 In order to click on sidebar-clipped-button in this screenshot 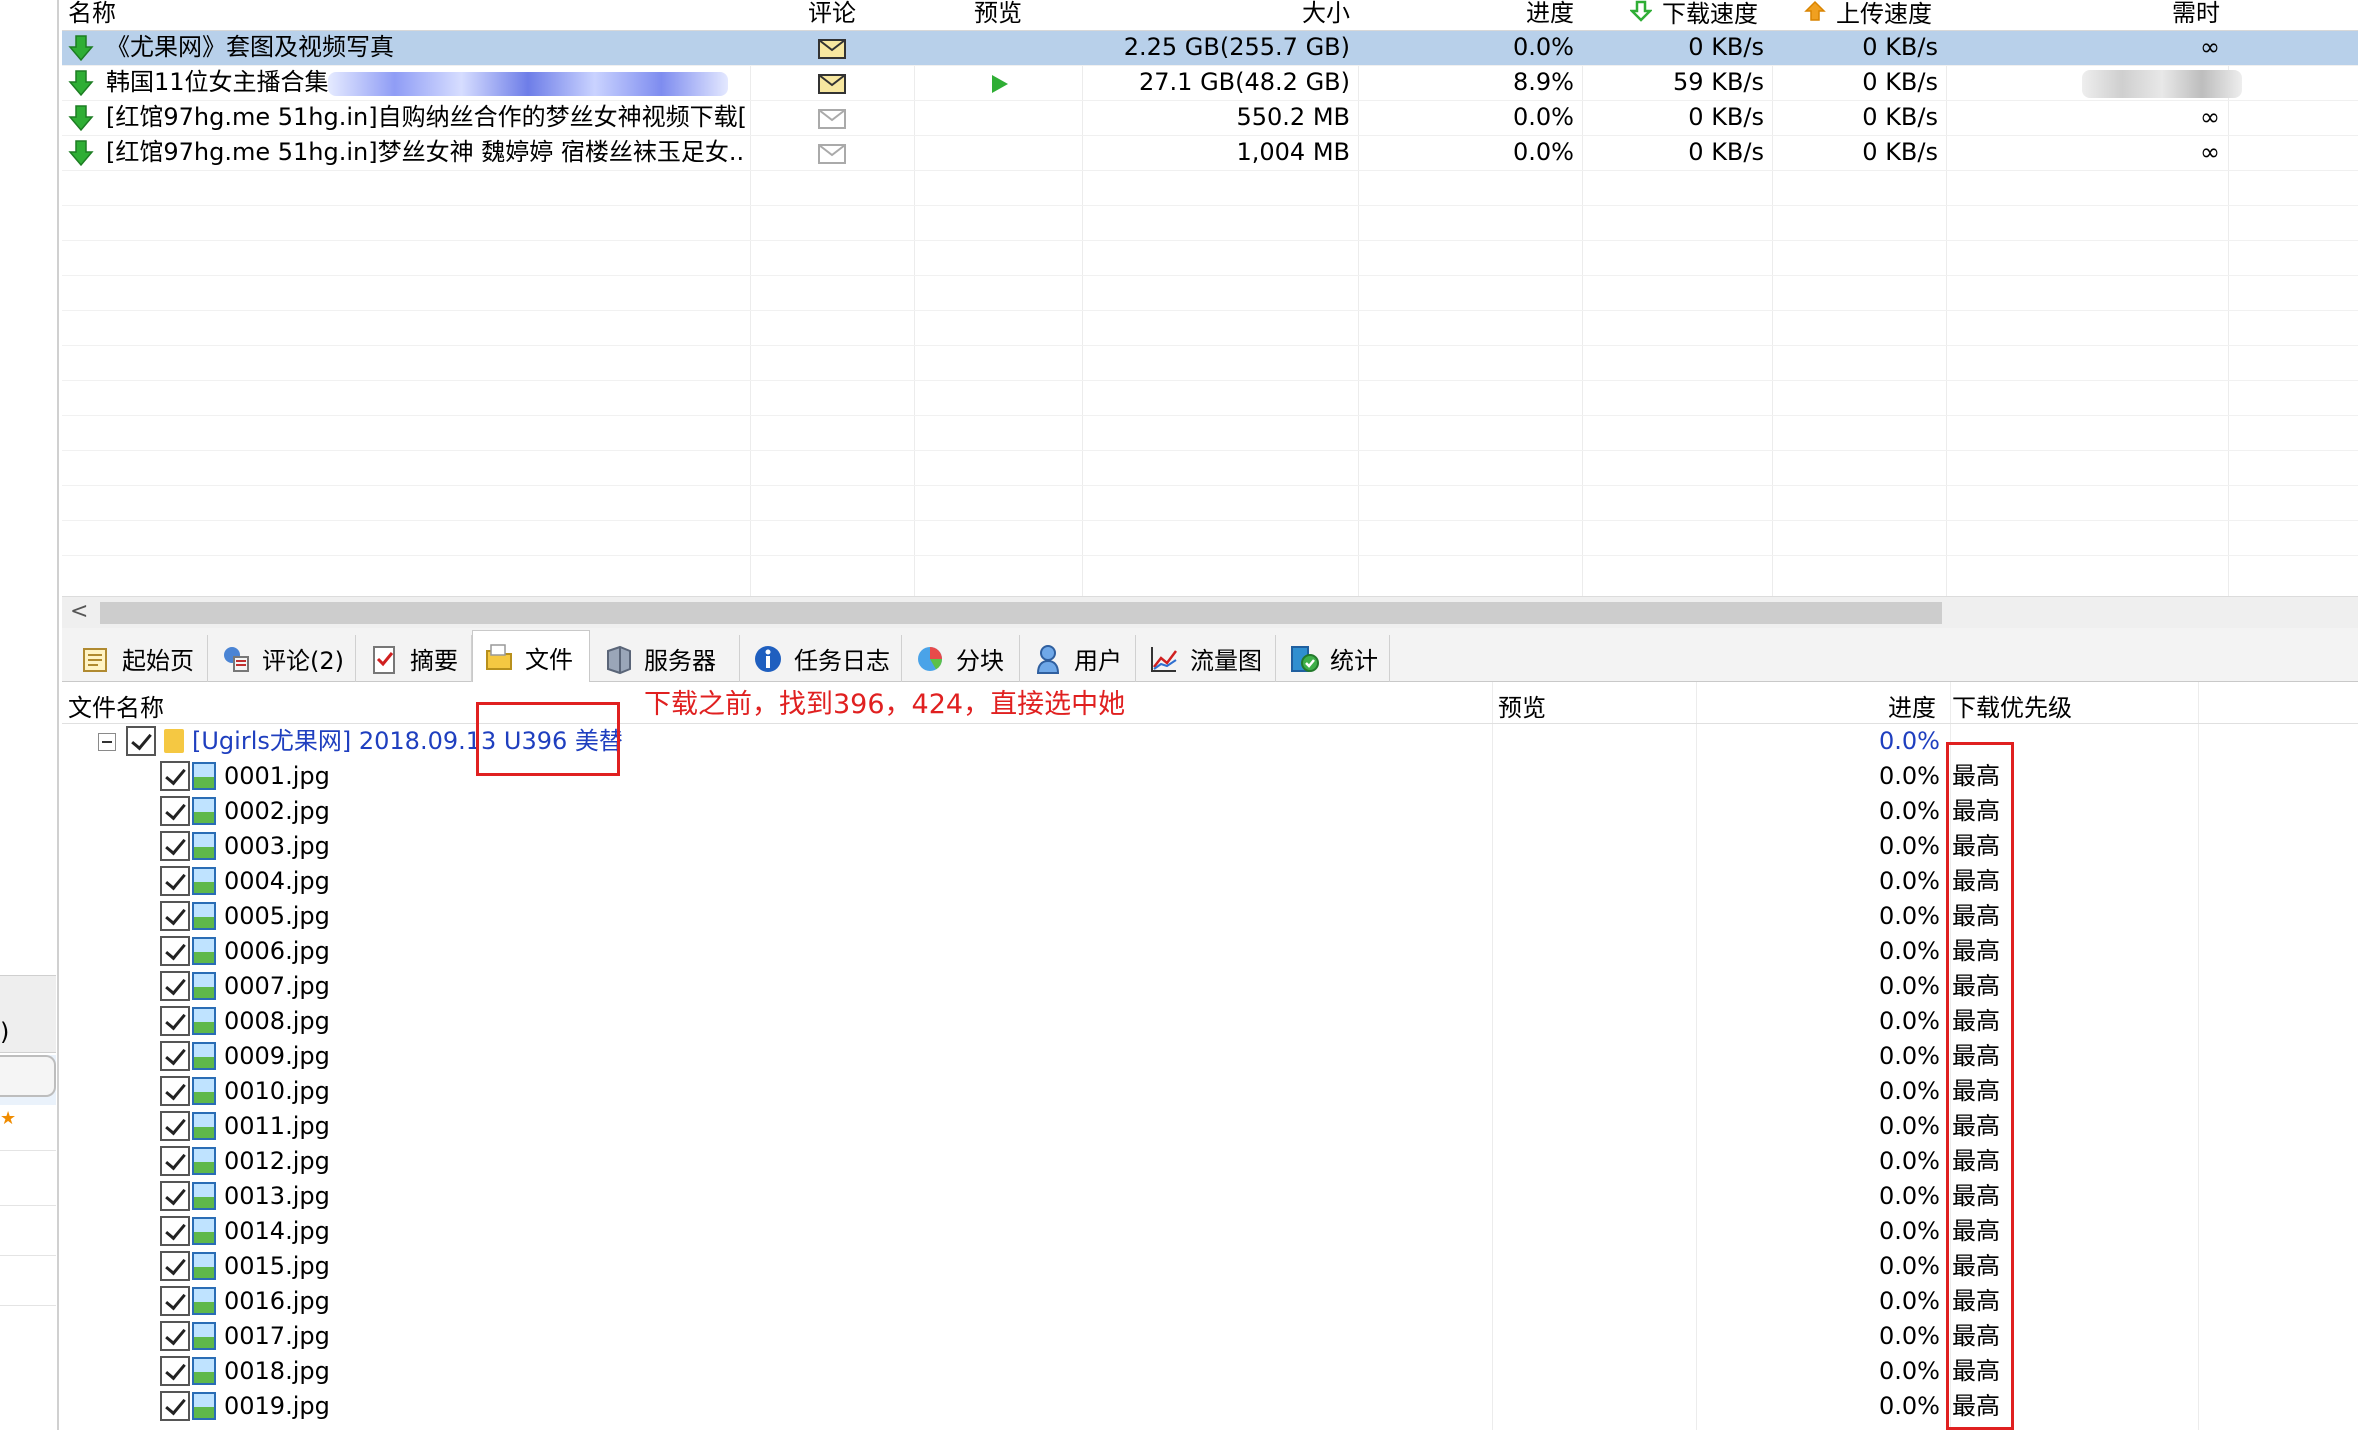, I will do `click(28, 1076)`.